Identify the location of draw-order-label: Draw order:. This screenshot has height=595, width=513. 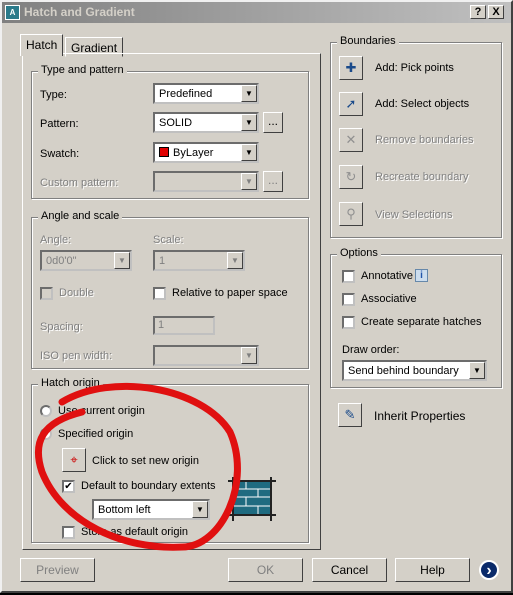
(371, 350).